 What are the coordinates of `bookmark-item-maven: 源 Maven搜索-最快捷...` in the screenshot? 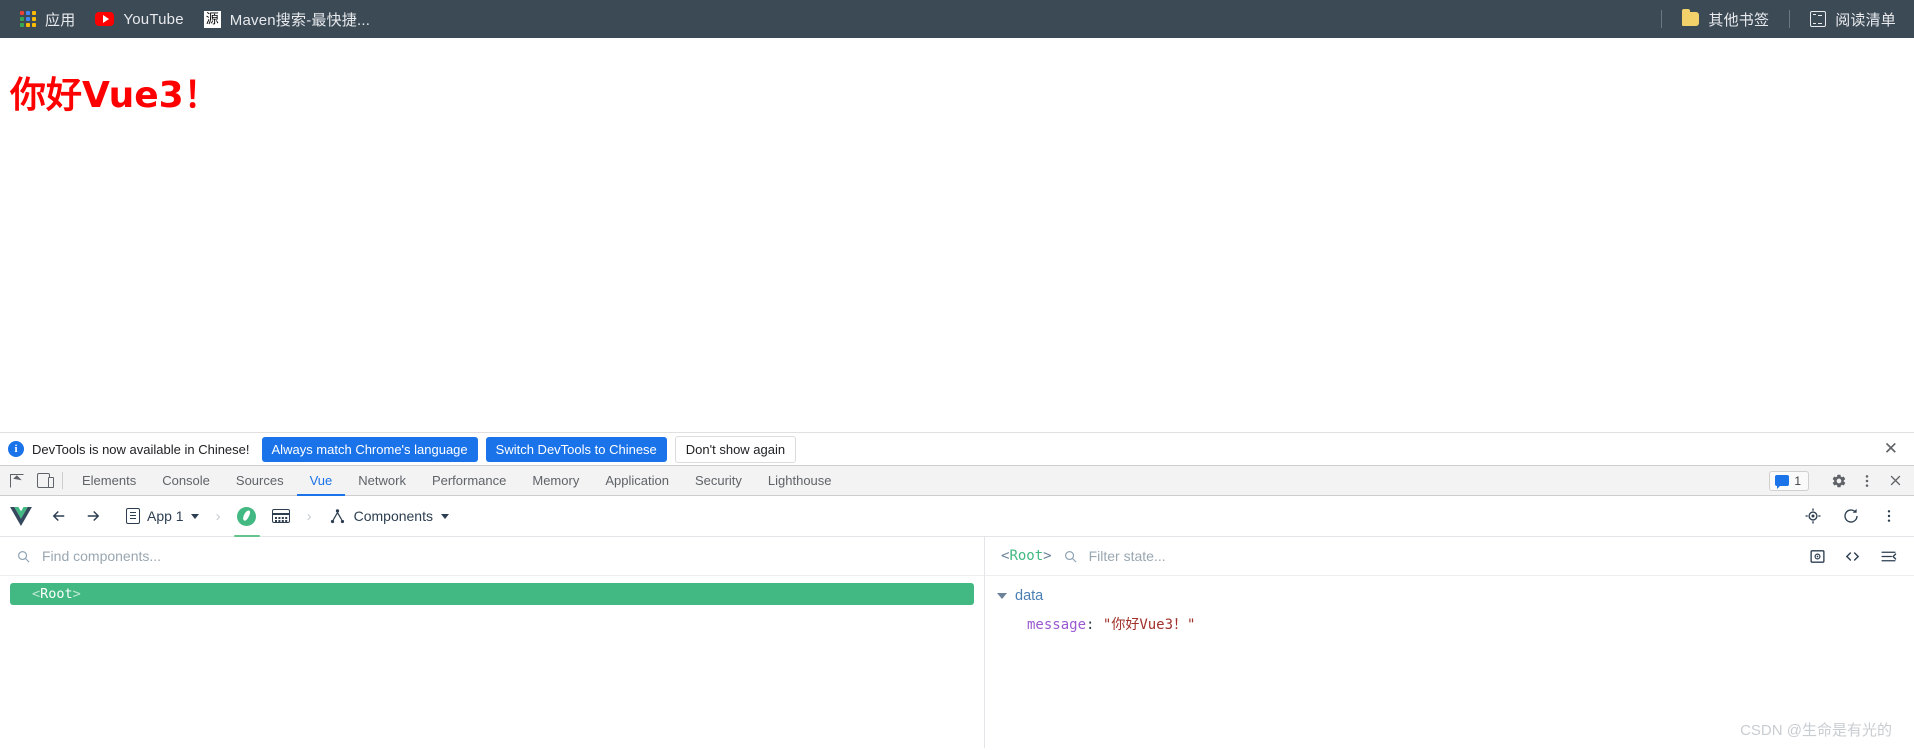 It's located at (287, 19).